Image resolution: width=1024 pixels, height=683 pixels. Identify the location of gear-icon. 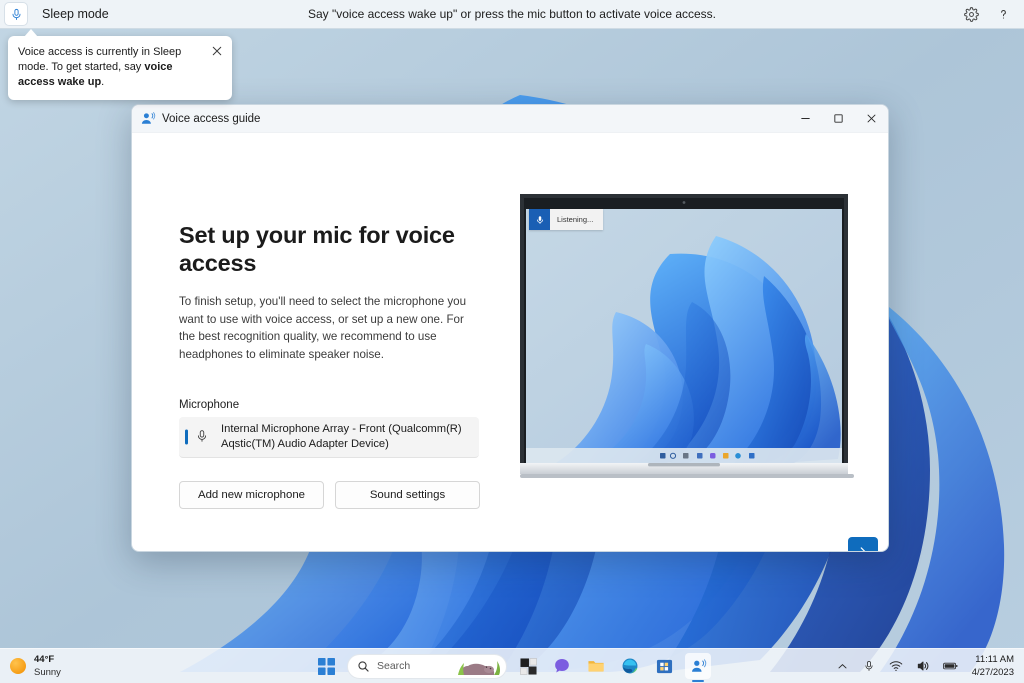
(971, 14).